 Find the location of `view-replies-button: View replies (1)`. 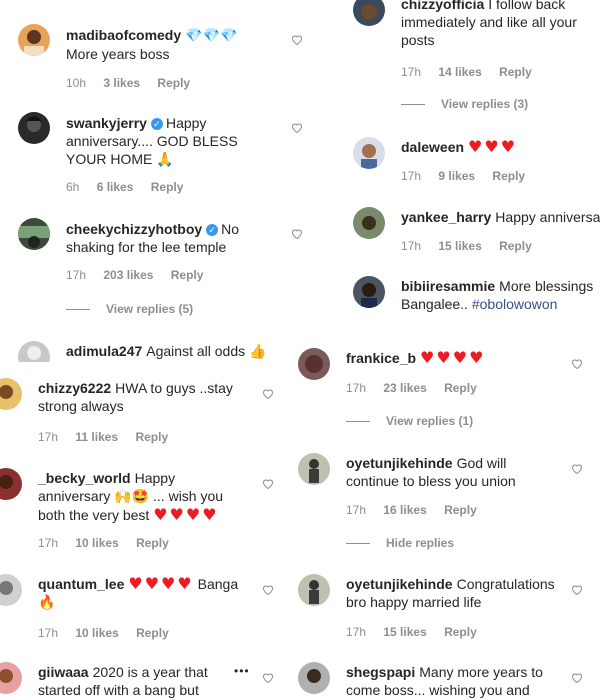

view-replies-button: View replies (1) is located at coordinates (409, 421).